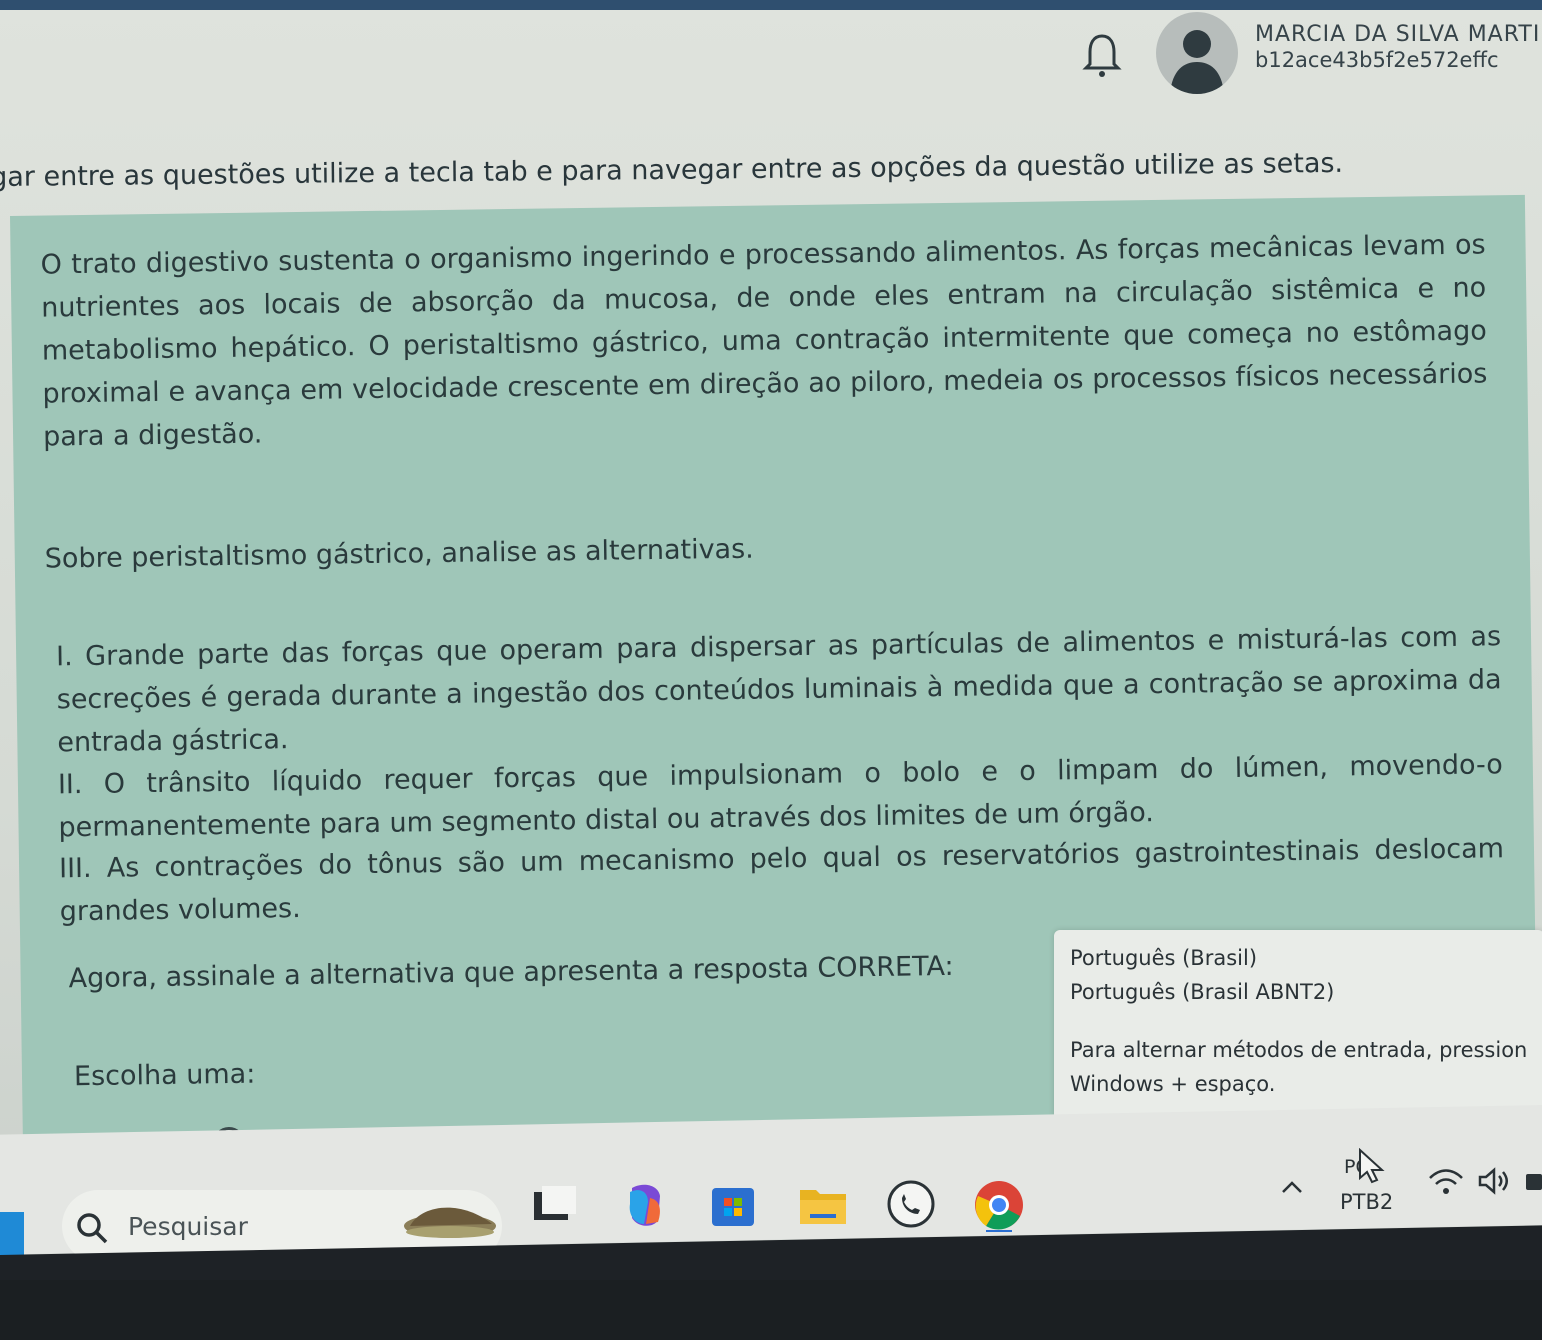 The width and height of the screenshot is (1542, 1340). Describe the element at coordinates (1102, 55) in the screenshot. I see `notification-bell-icon` at that location.